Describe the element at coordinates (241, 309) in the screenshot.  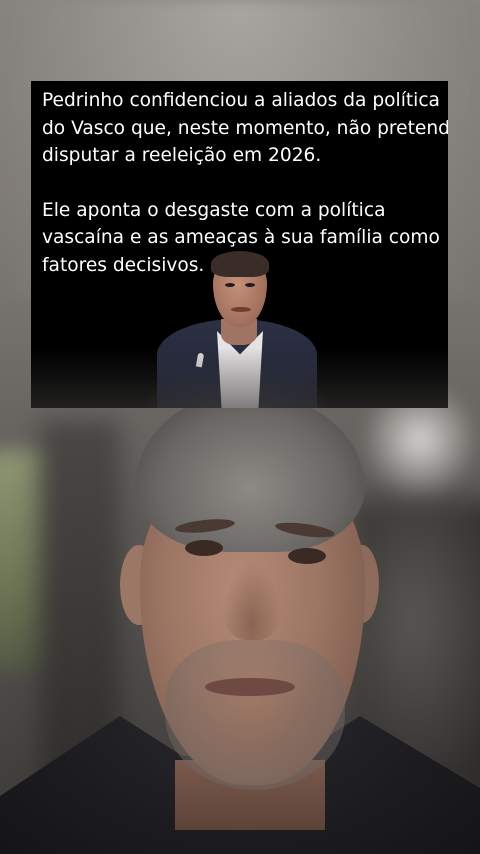
I see `coach-mouth` at that location.